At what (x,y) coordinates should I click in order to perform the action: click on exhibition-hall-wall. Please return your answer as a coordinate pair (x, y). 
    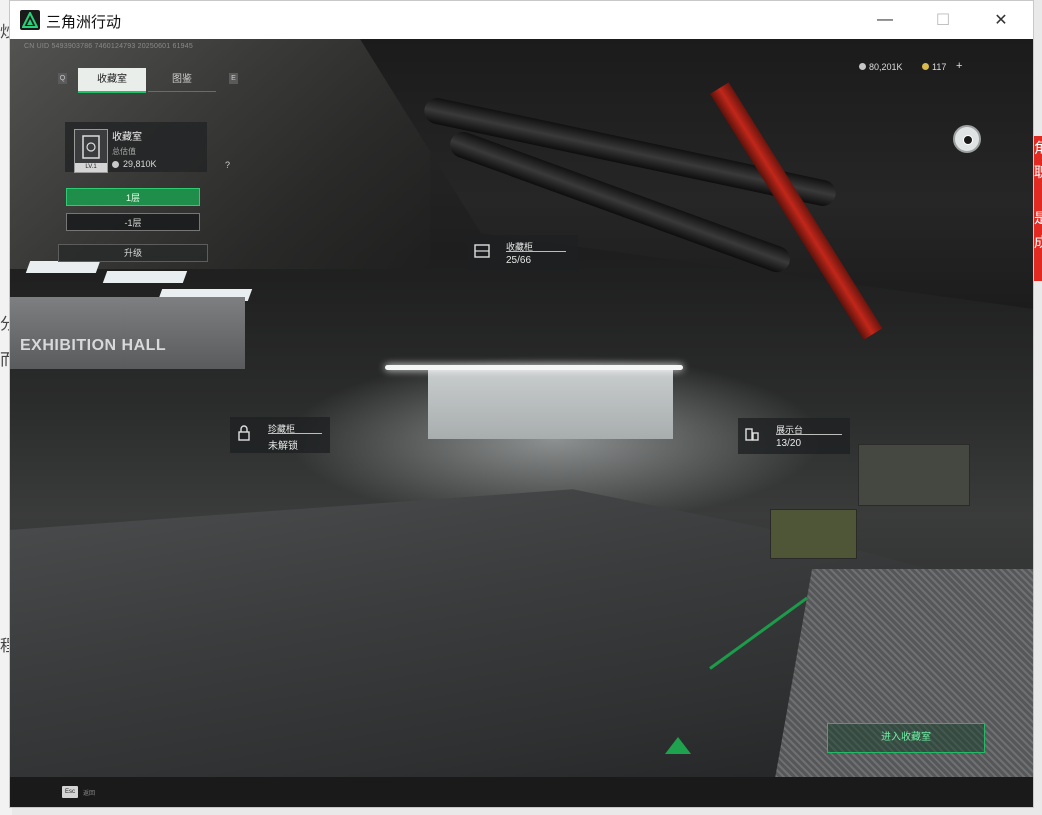
    Looking at the image, I should click on (127, 333).